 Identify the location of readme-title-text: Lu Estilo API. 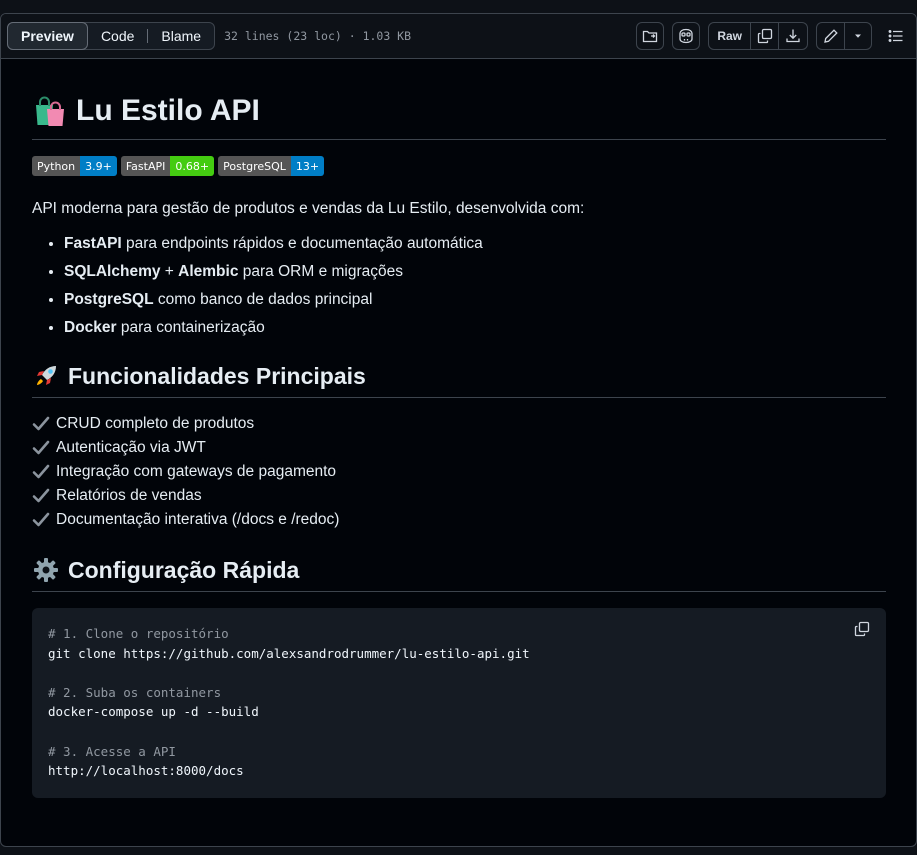
(168, 110).